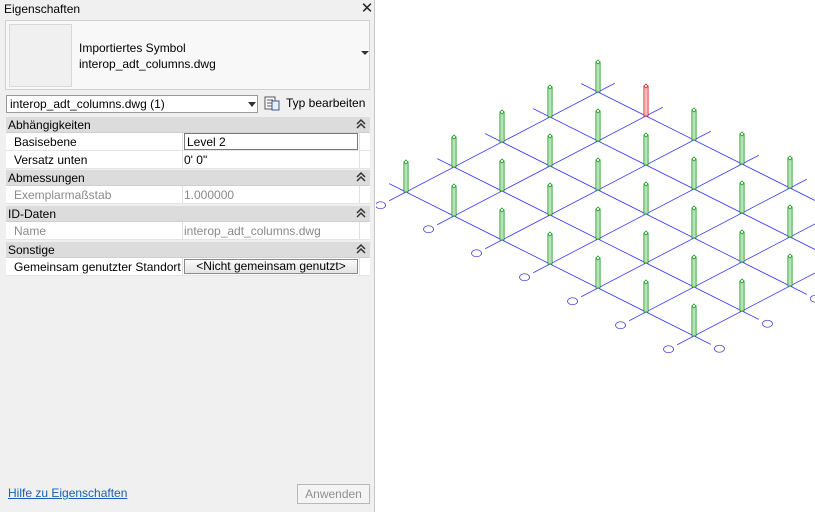 Image resolution: width=815 pixels, height=515 pixels. I want to click on base-offset-value: 0' 0", so click(195, 160).